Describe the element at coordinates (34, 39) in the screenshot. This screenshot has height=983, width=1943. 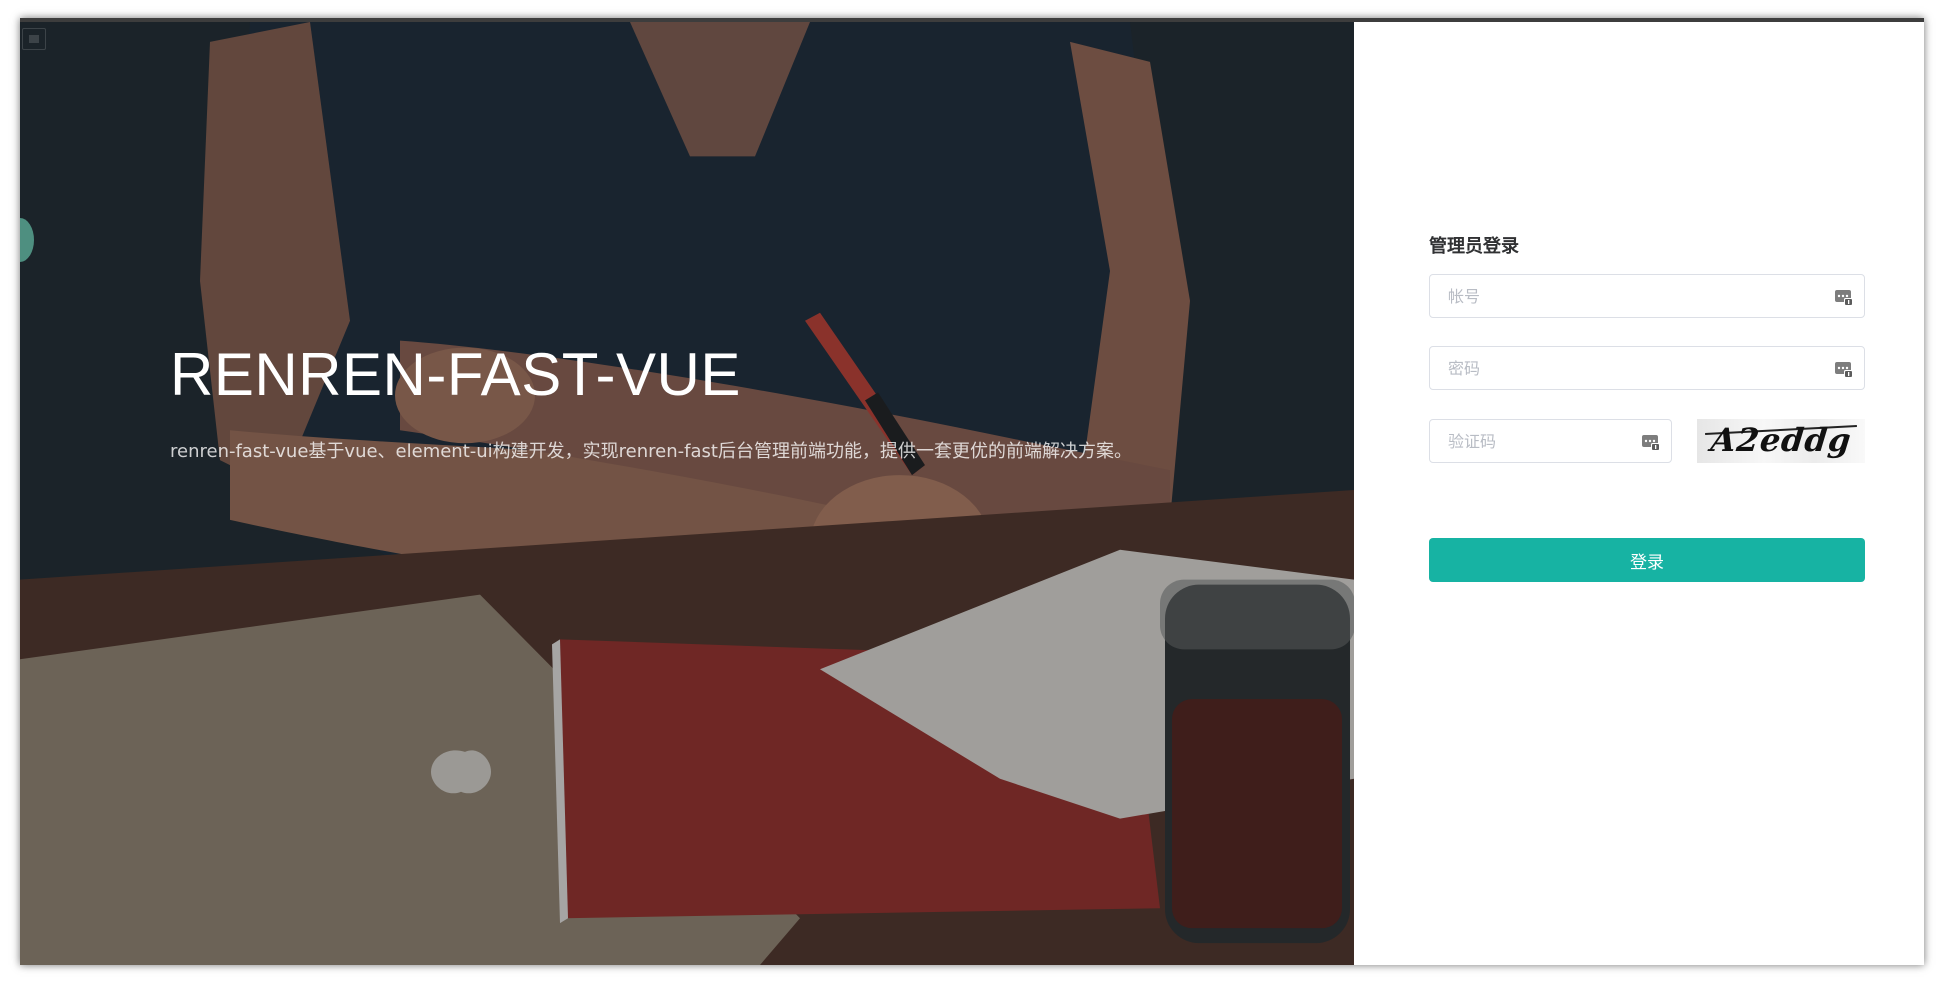
I see `corner-widget-icon` at that location.